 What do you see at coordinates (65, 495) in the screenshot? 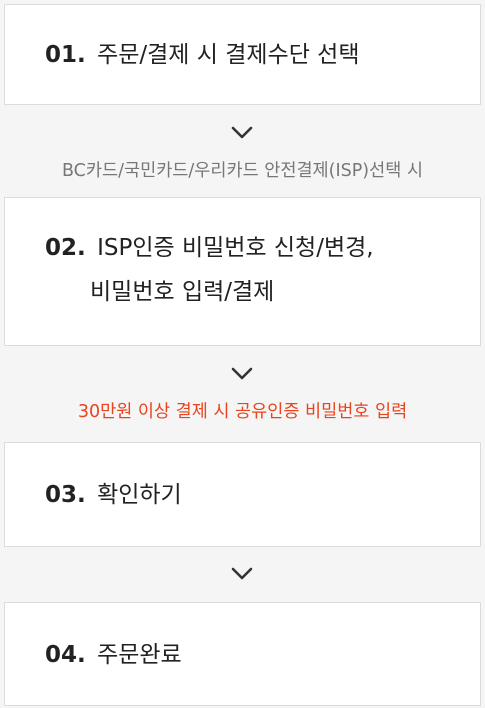
I see `step-number: 03.` at bounding box center [65, 495].